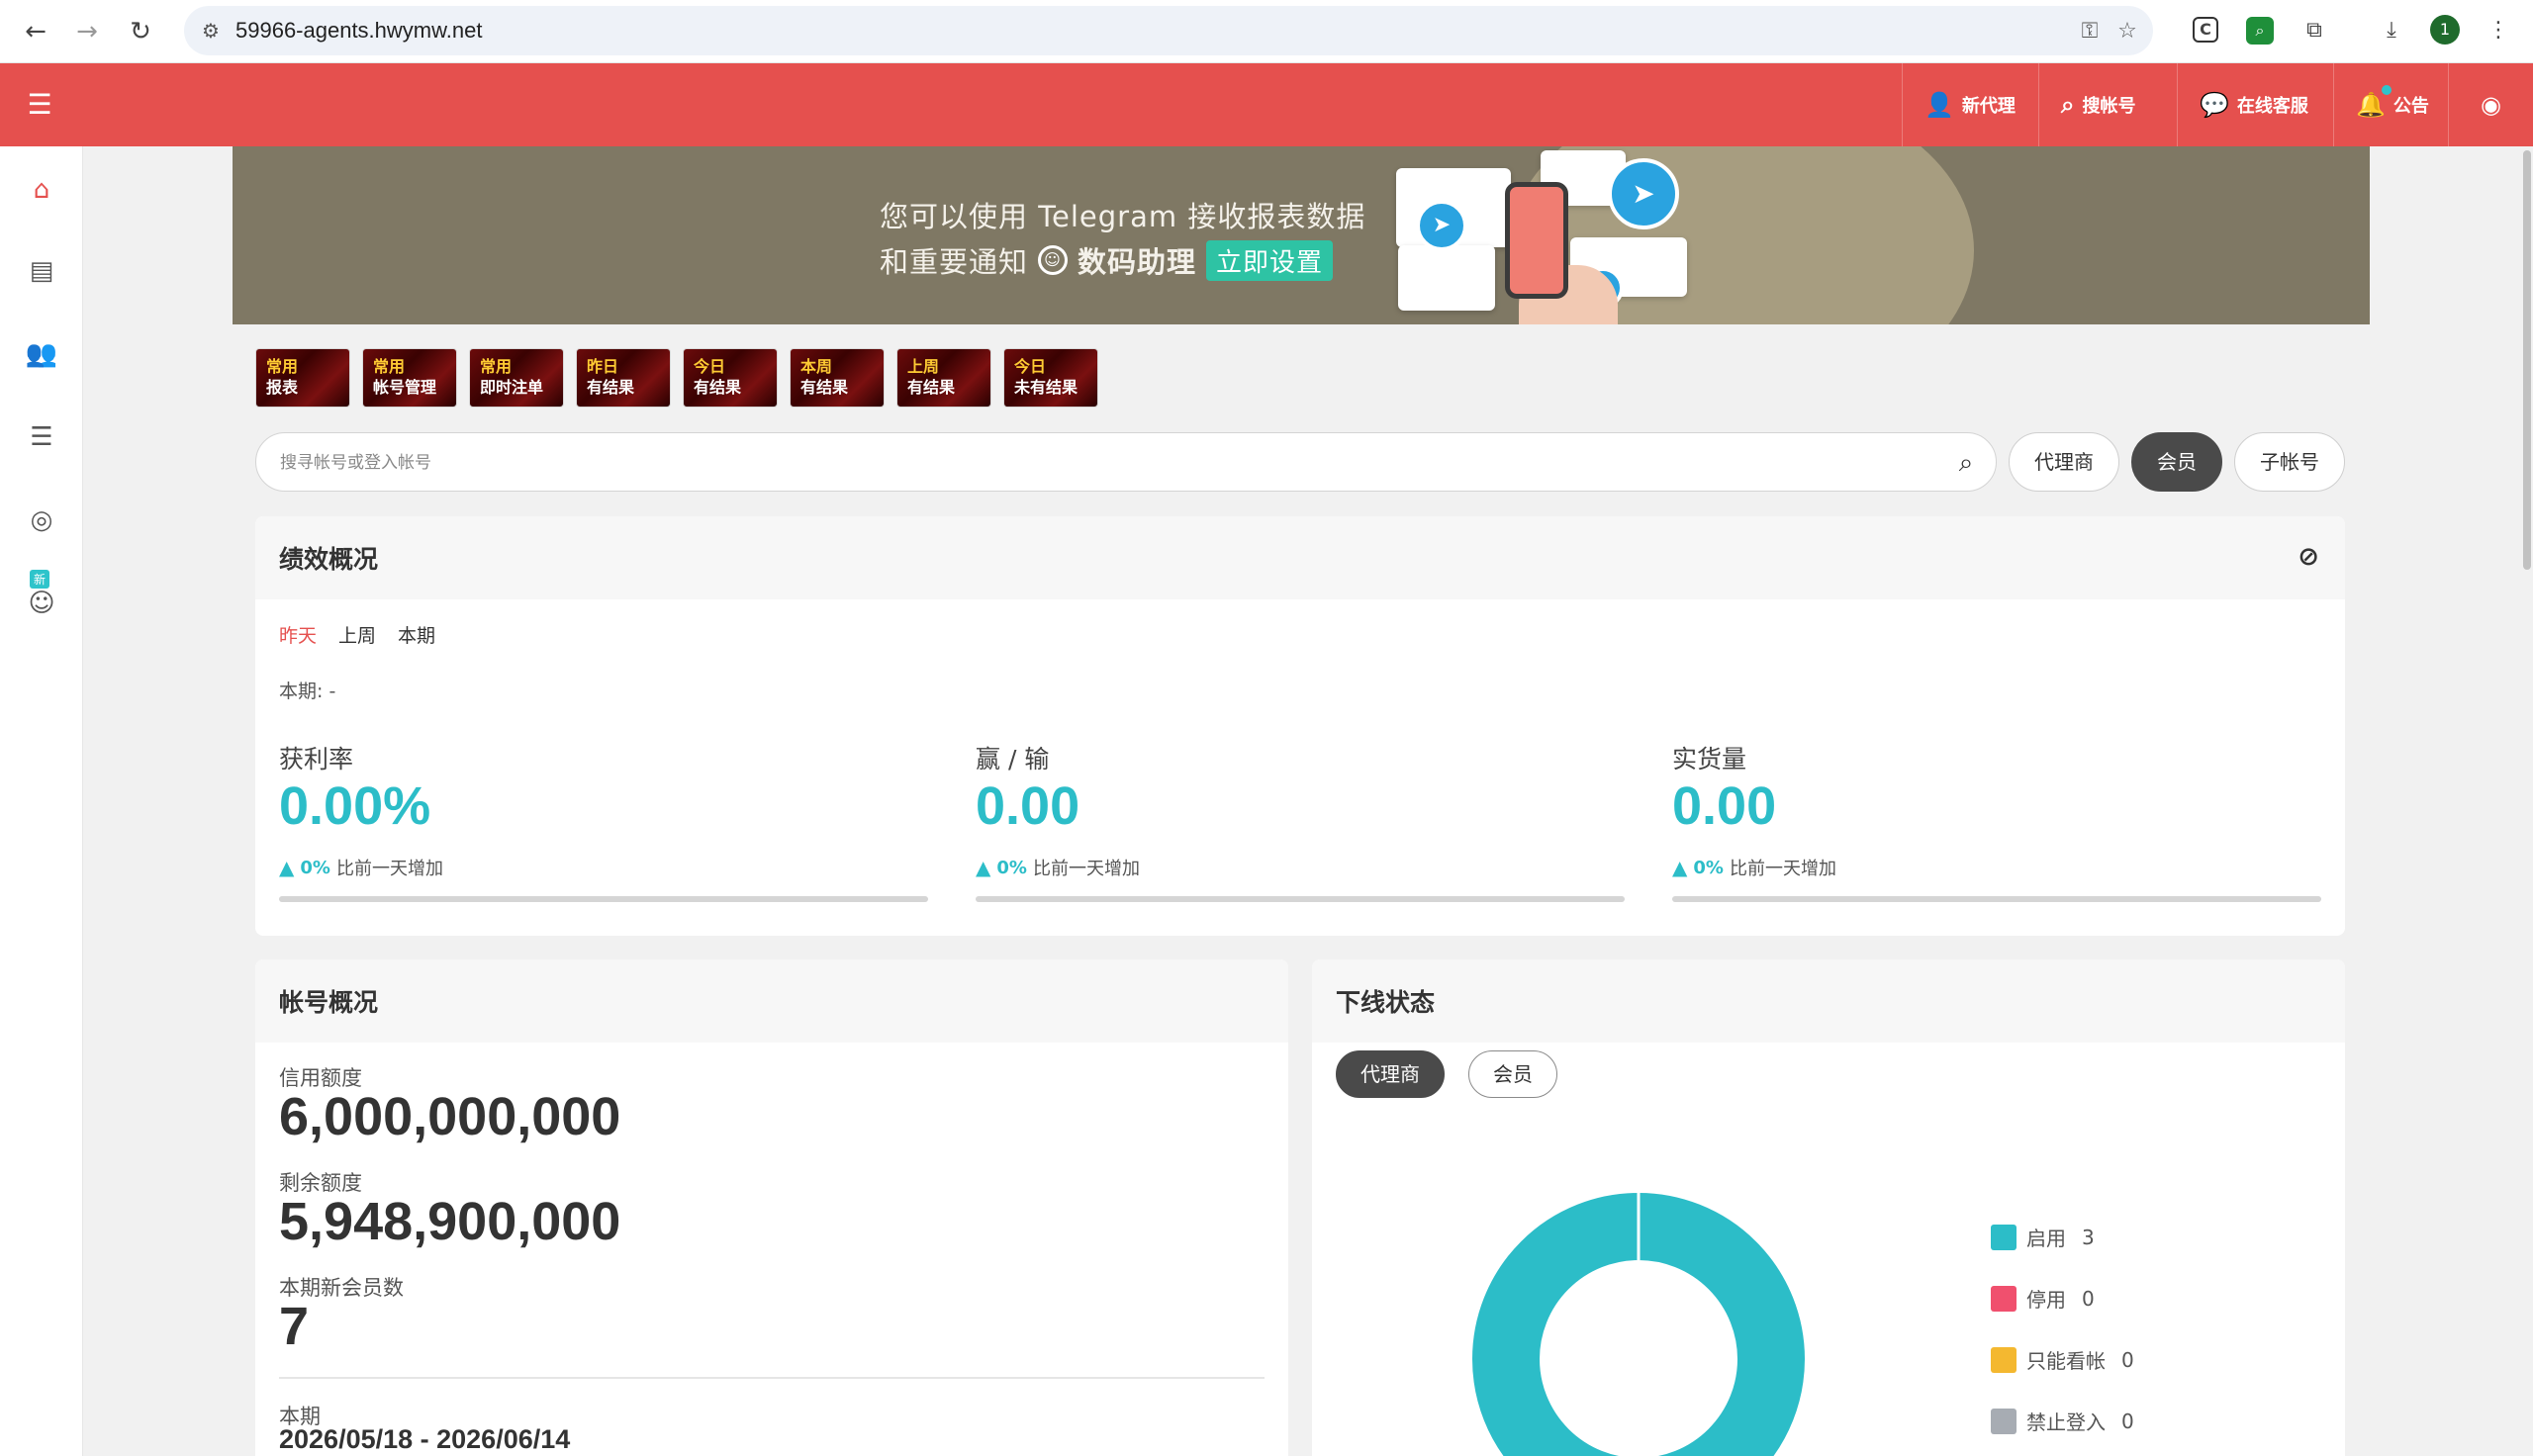 The width and height of the screenshot is (2533, 1456). I want to click on users-icon: 👥, so click(42, 354).